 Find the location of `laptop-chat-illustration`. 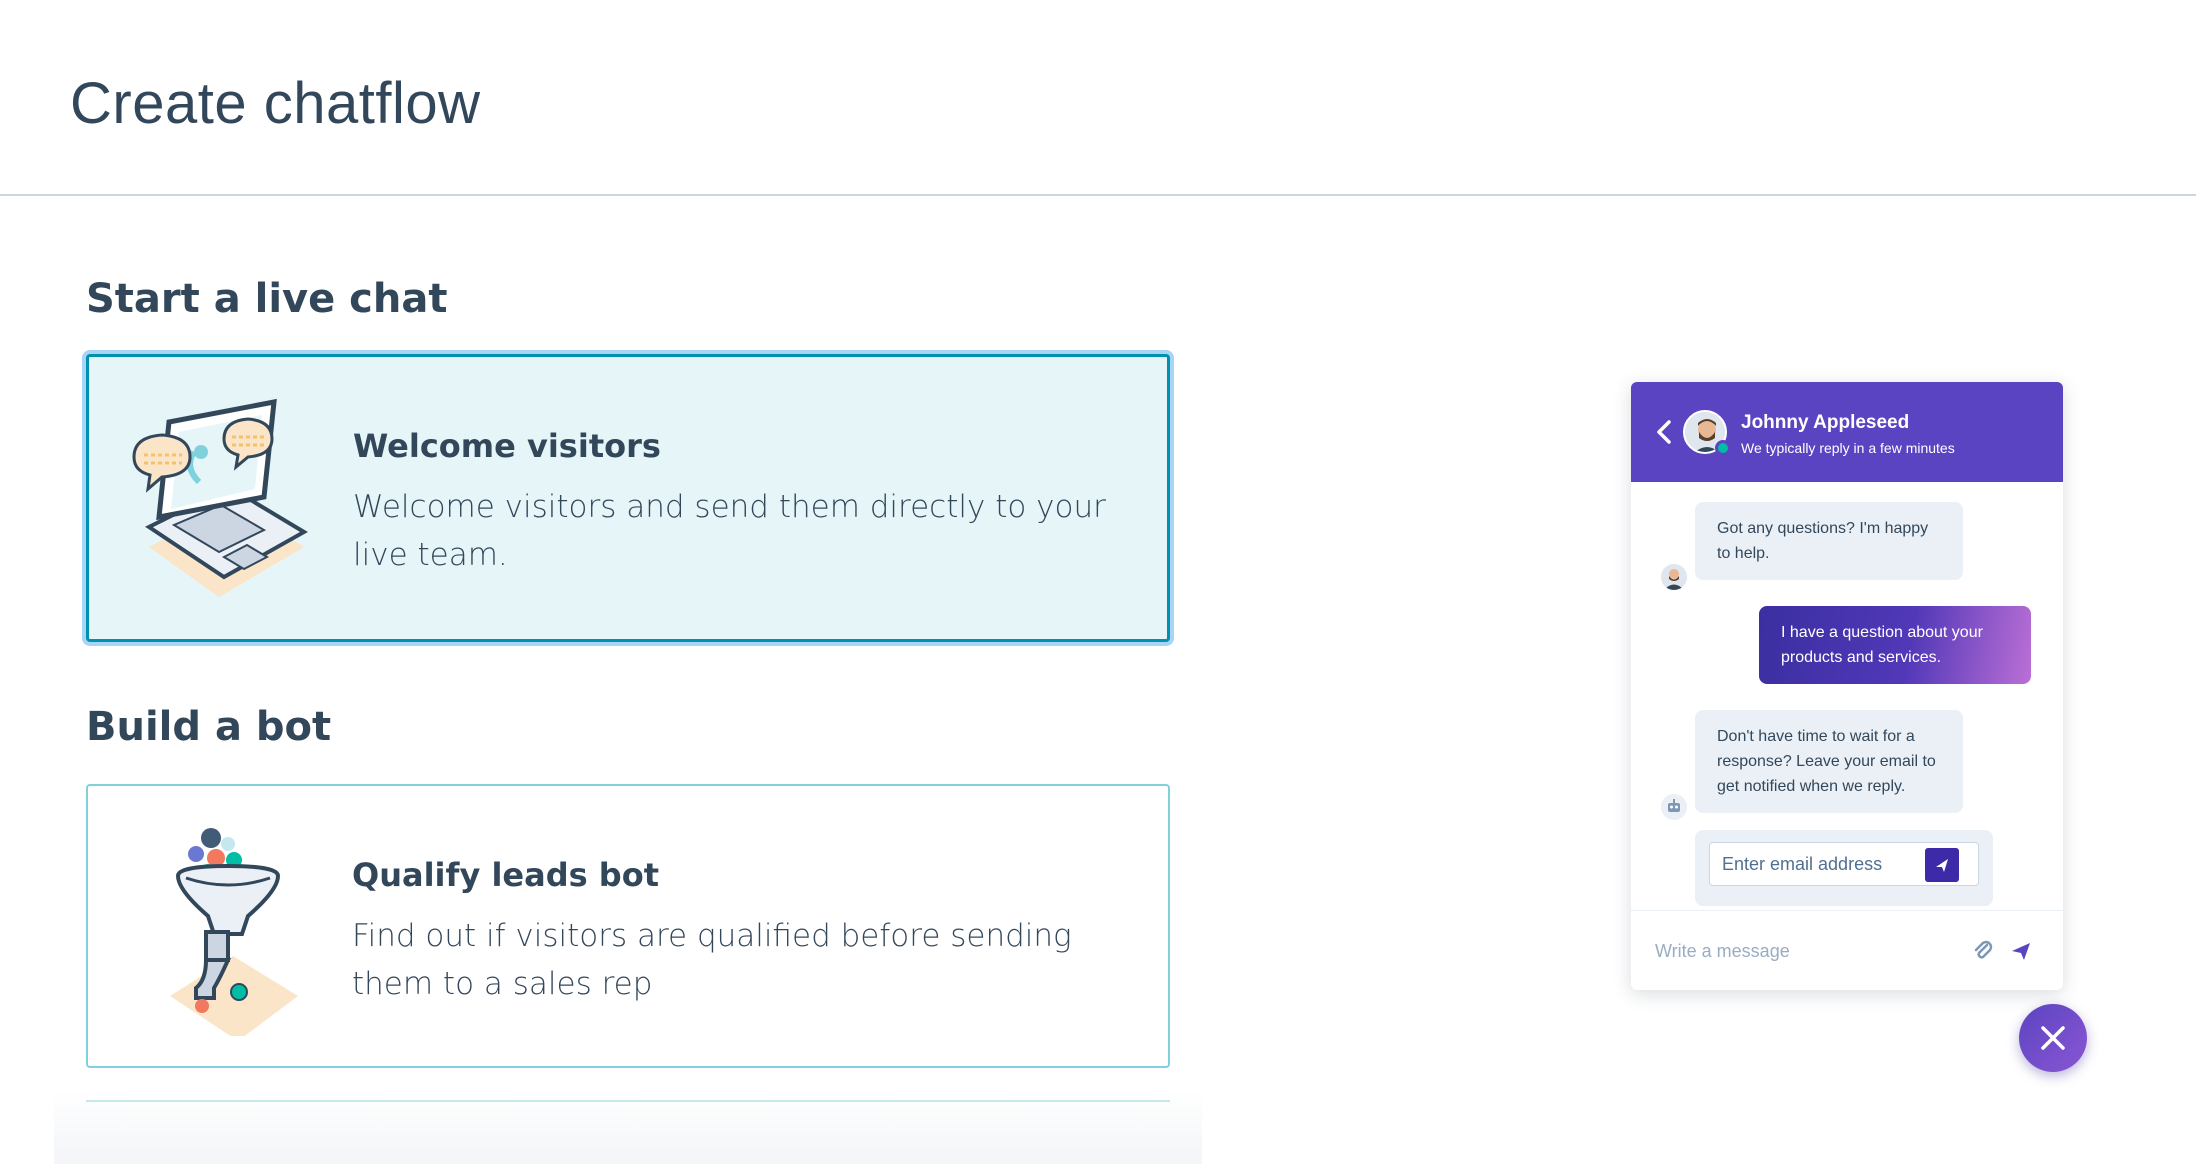

laptop-chat-illustration is located at coordinates (220, 497).